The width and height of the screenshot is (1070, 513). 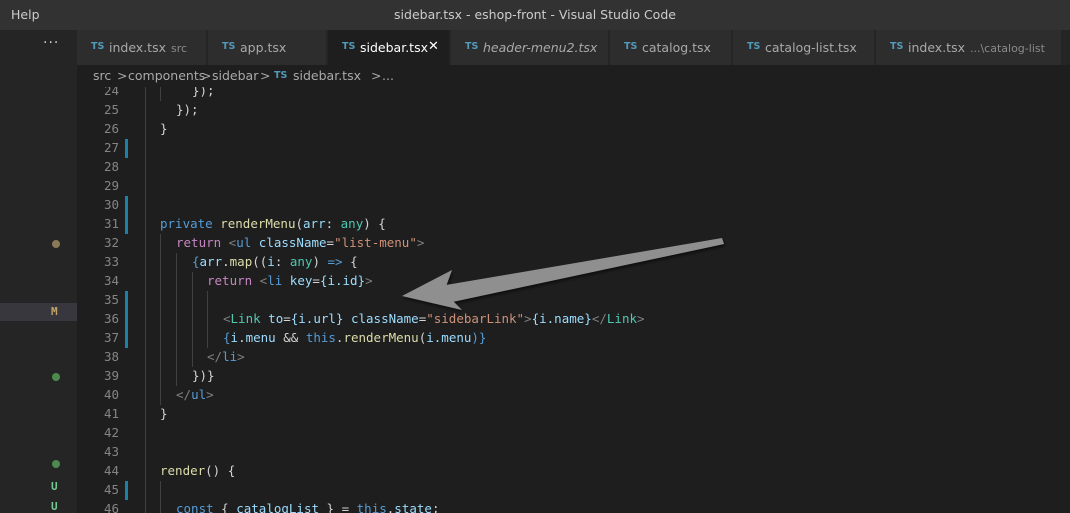 I want to click on line-number: 39, so click(x=111, y=375).